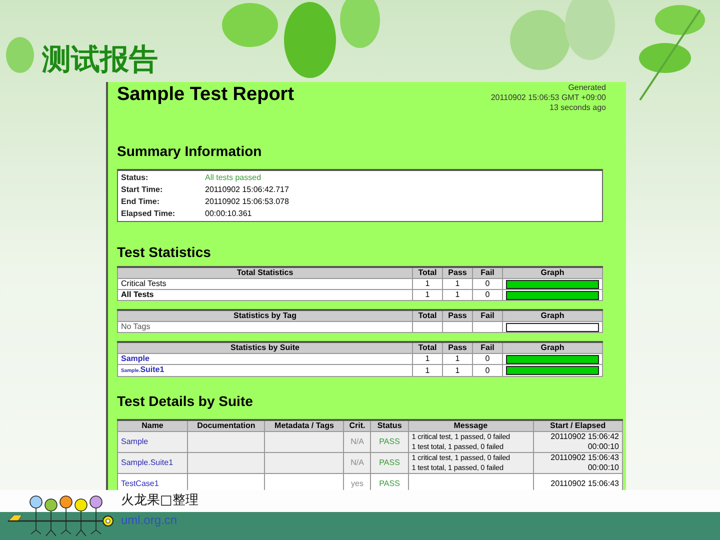  I want to click on column-header: Statistics by Suite, so click(265, 348).